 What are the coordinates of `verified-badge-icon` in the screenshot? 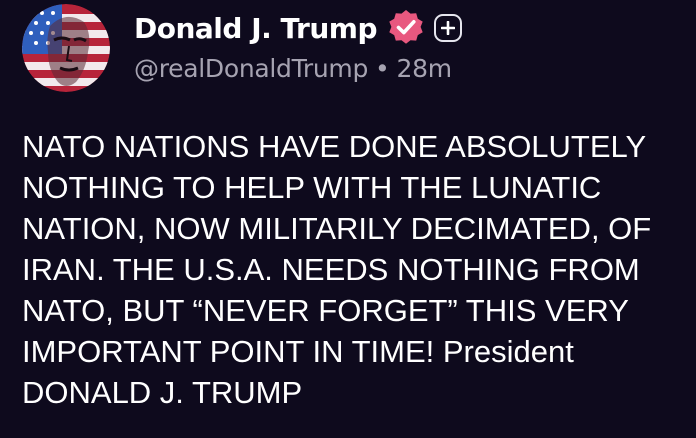 It's located at (406, 28).